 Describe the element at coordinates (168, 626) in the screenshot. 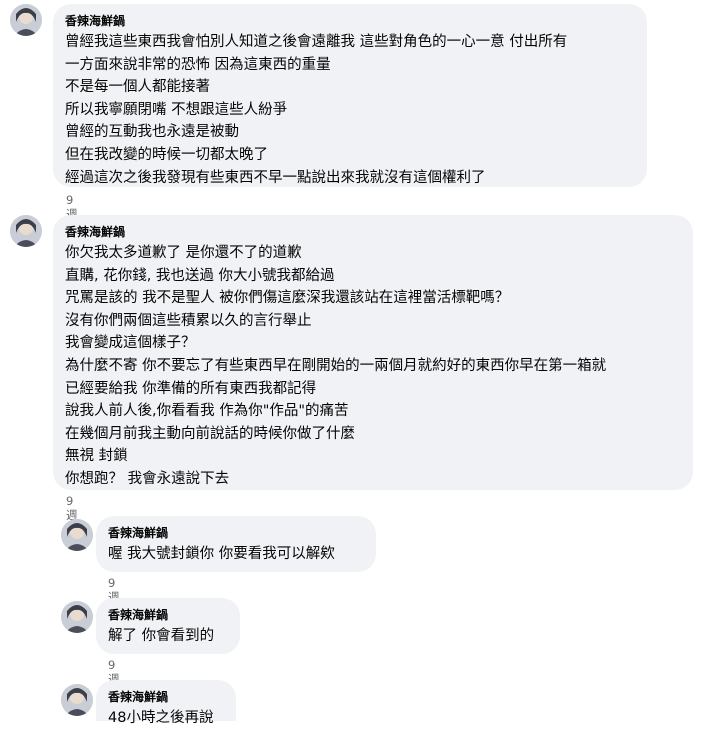

I see `comment-bubble: 香辣海鮮鍋 解了 你會看到的` at that location.